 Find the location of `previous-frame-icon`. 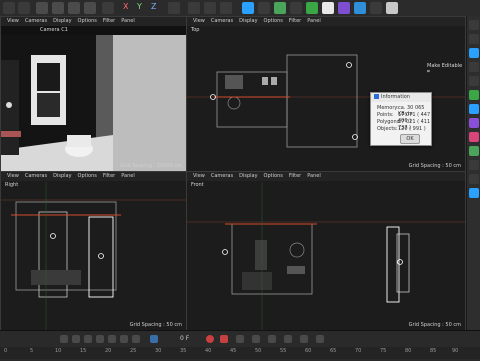

previous-frame-icon is located at coordinates (88, 339).